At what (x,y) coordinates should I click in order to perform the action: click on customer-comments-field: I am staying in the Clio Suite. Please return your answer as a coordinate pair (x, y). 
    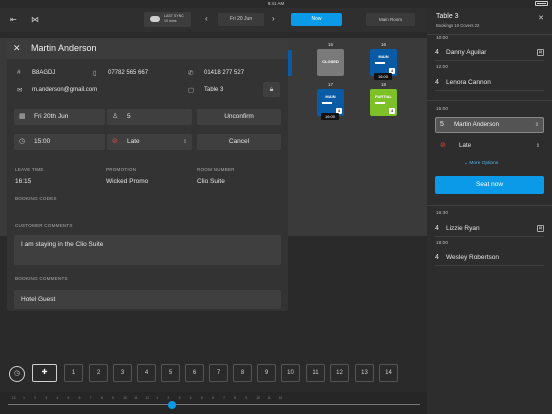
    Looking at the image, I should click on (147, 250).